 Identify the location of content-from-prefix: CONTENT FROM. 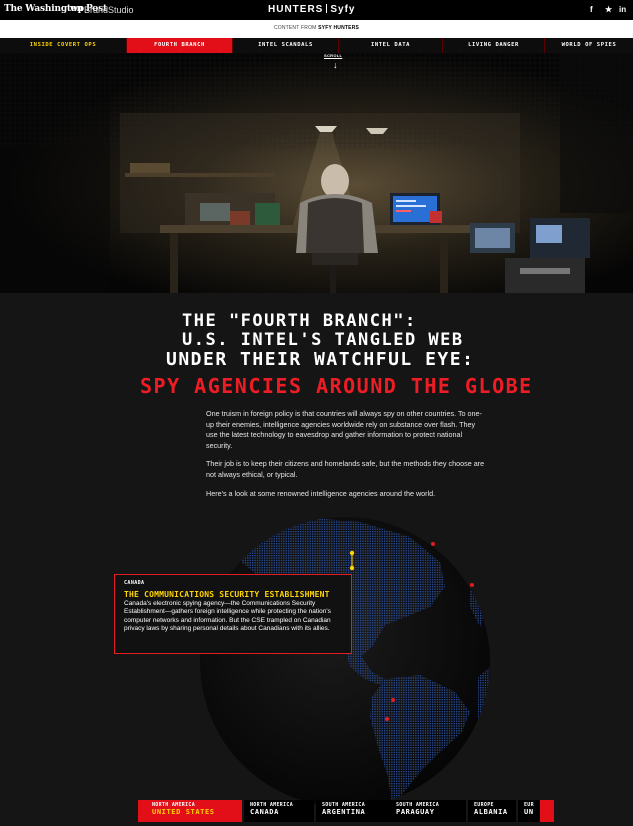
(296, 28).